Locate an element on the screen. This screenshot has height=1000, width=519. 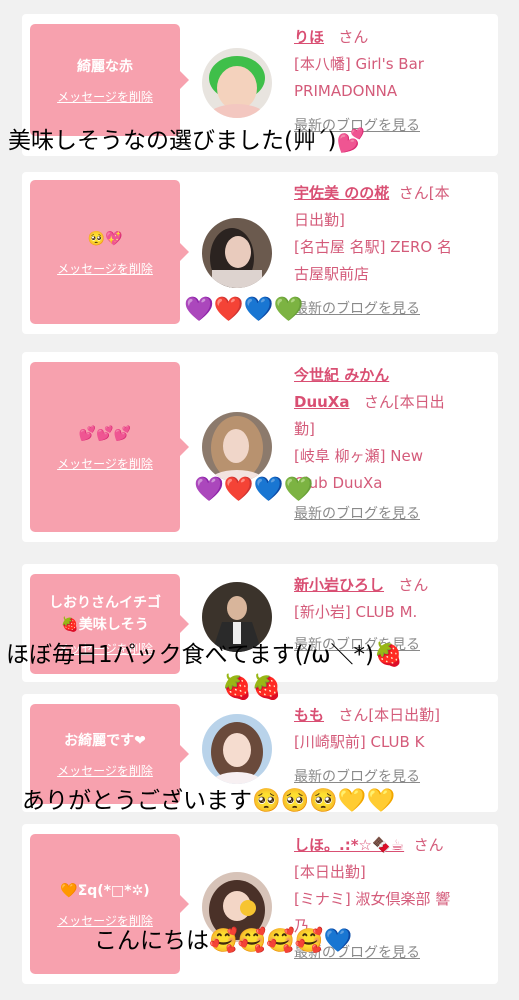
honorific: さん[本日出 is located at coordinates (404, 402).